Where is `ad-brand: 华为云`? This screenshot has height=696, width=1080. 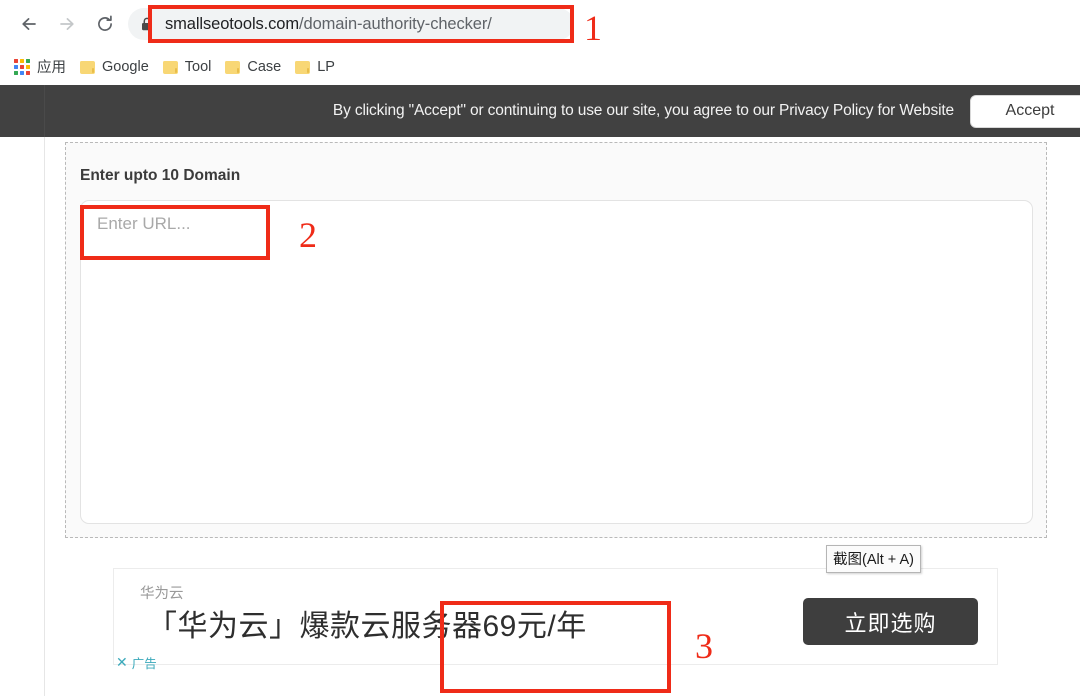
ad-brand: 华为云 is located at coordinates (162, 594).